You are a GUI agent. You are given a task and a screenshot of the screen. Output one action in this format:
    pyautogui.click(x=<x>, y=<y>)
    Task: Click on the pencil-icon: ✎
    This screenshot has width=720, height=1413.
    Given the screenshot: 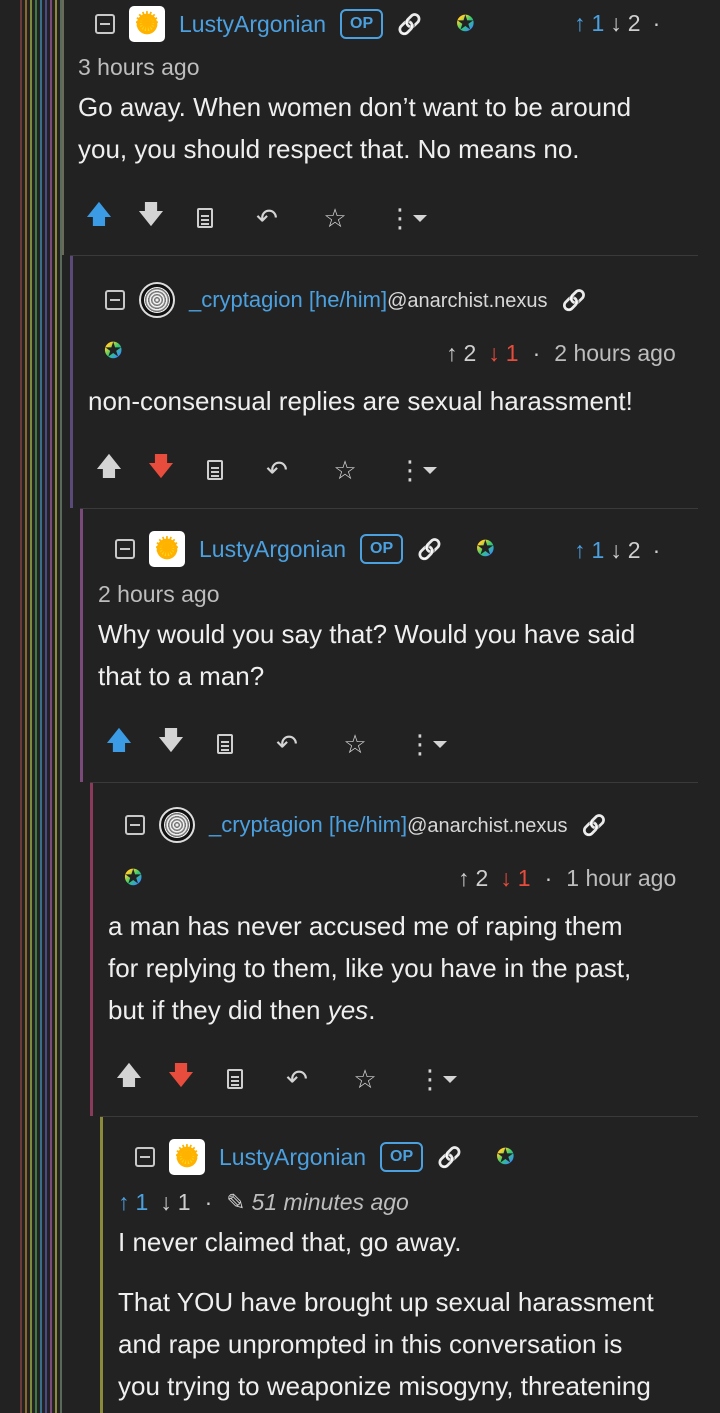 What is the action you would take?
    pyautogui.click(x=236, y=1202)
    